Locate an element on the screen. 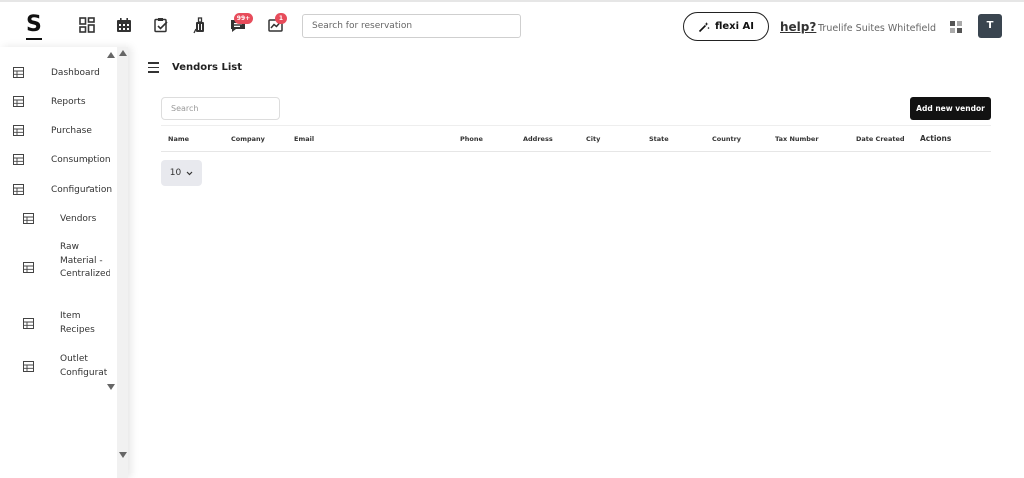 The width and height of the screenshot is (1024, 478). clipboard-check-icon is located at coordinates (161, 25).